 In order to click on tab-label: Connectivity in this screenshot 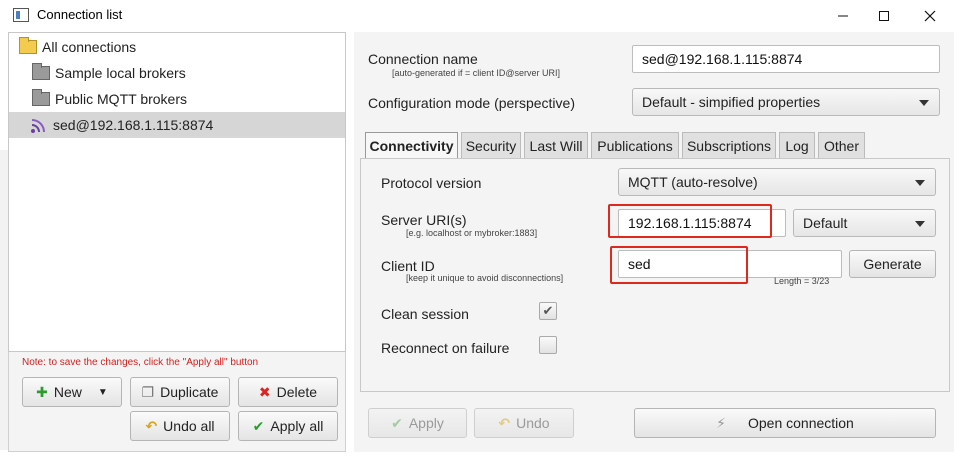, I will do `click(411, 145)`.